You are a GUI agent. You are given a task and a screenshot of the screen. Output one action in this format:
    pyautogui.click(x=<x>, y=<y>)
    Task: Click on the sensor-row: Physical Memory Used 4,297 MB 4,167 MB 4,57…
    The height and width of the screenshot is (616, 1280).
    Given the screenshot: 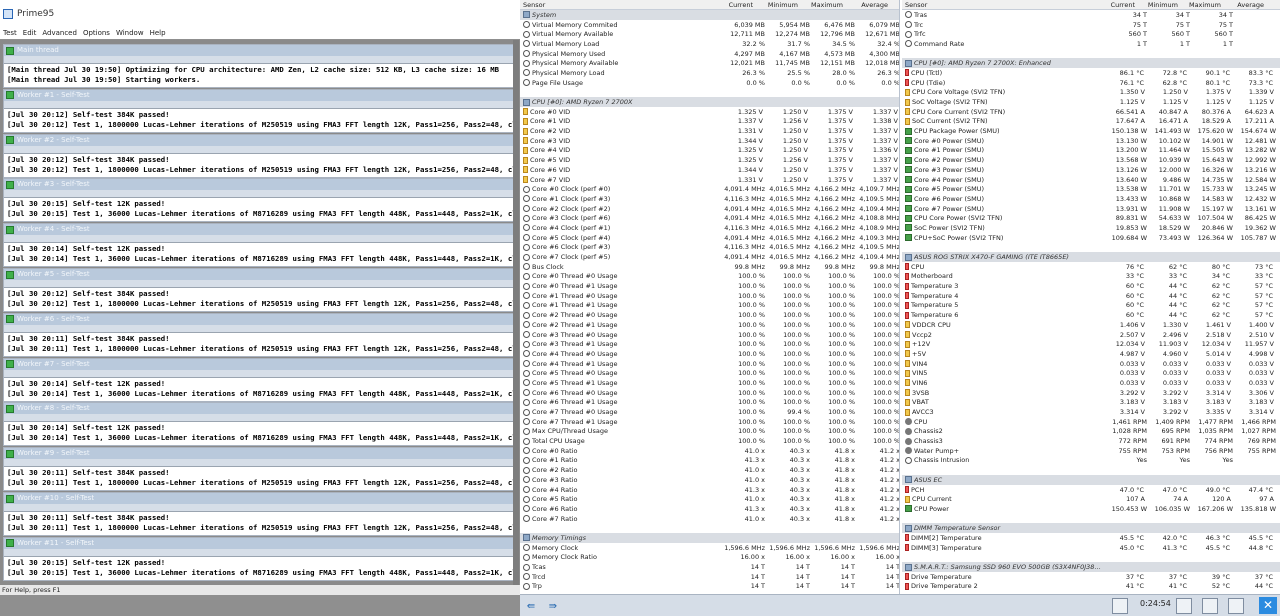 What is the action you would take?
    pyautogui.click(x=709, y=54)
    